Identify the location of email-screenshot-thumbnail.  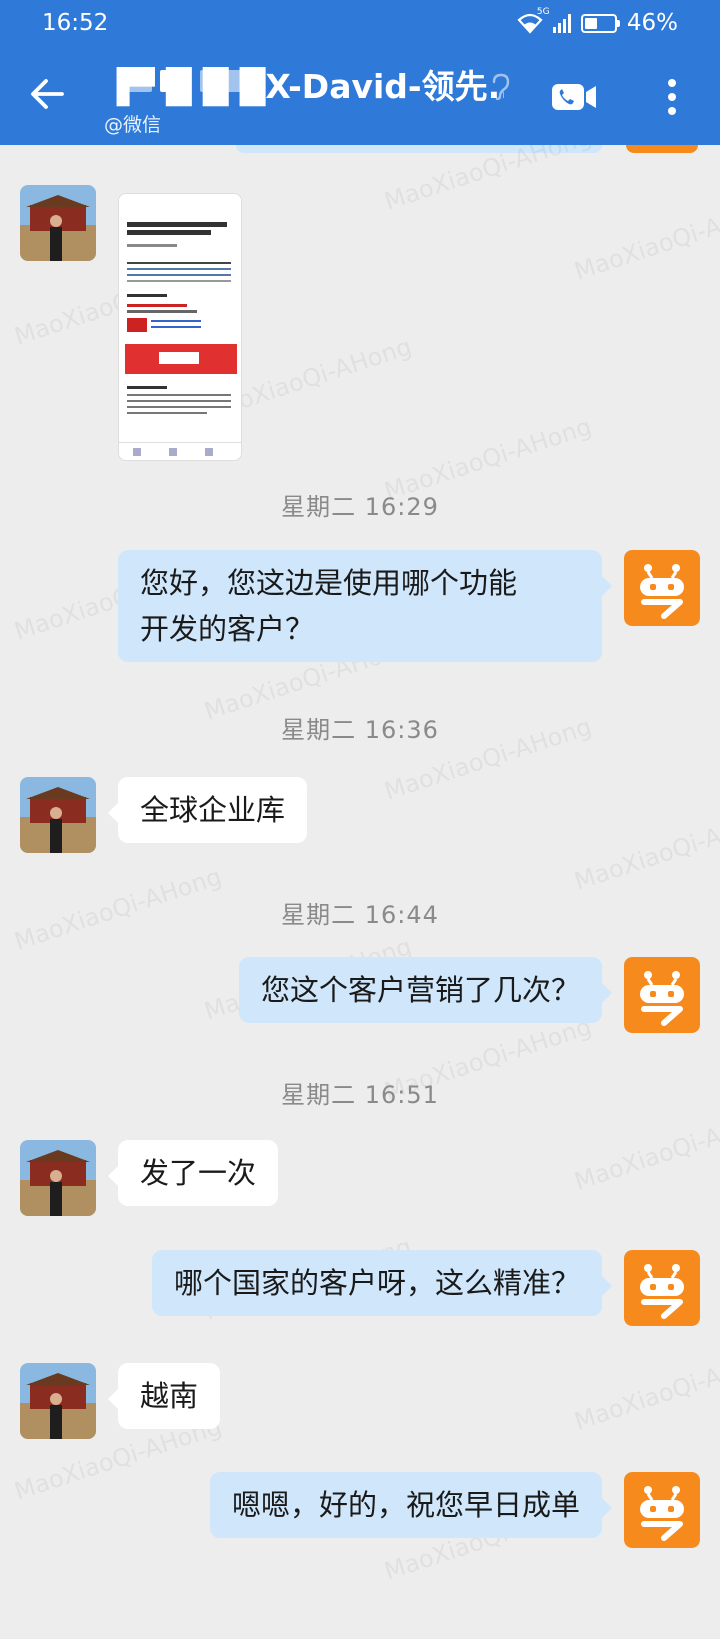
(180, 327).